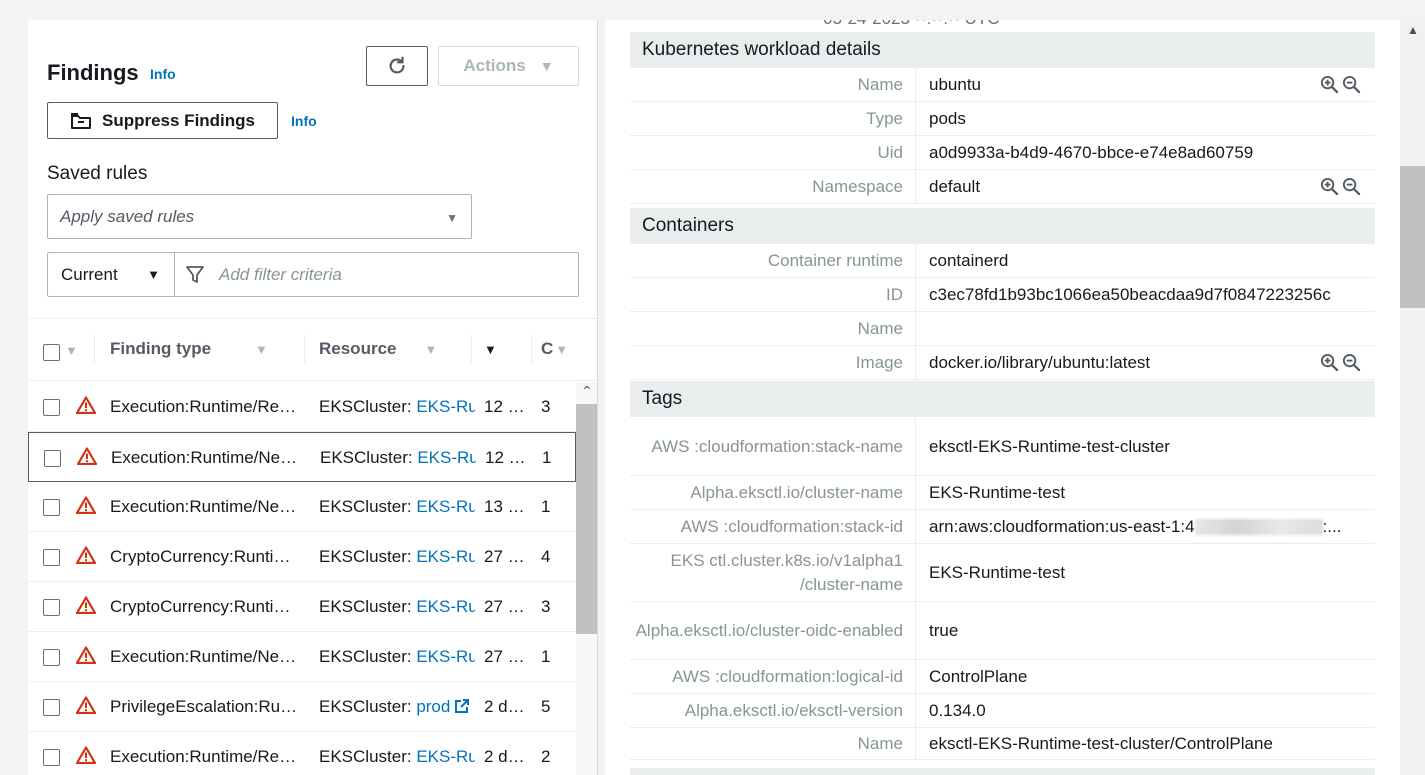 The height and width of the screenshot is (775, 1425). I want to click on detail-key: AWS :cloudformation:stack-name, so click(773, 446).